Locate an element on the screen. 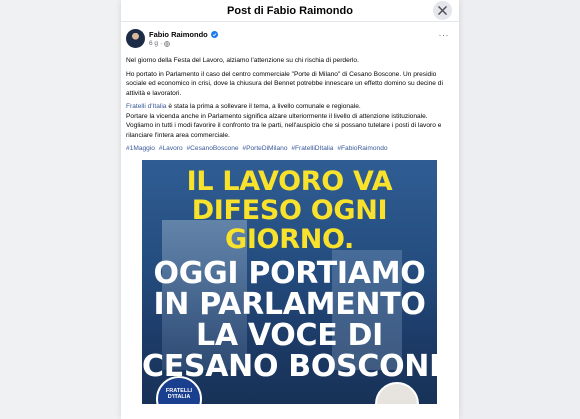 This screenshot has height=419, width=580. hashtag-link: #FratelliDItalia is located at coordinates (312, 148).